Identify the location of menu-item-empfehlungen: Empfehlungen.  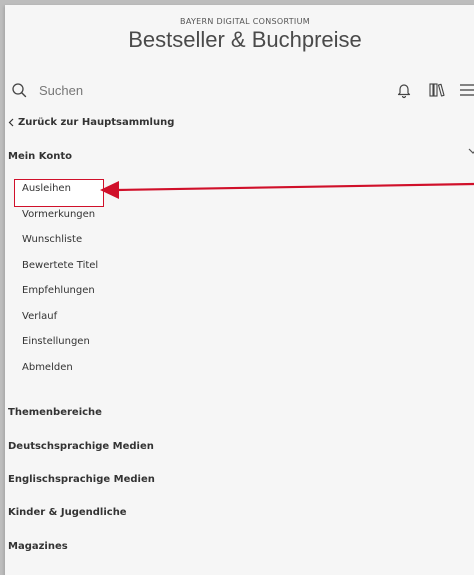
(58, 290).